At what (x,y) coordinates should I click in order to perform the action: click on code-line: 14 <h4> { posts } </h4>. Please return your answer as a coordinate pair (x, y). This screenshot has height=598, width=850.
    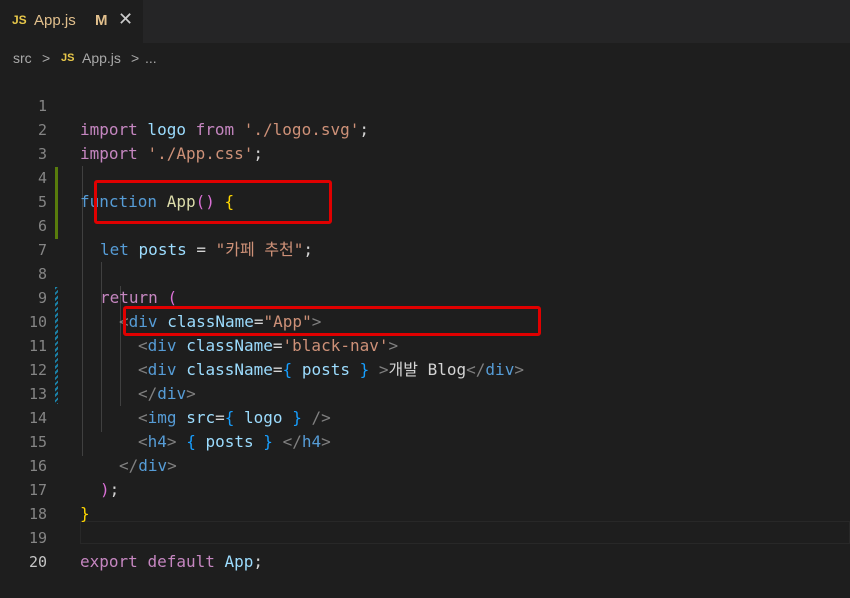
    Looking at the image, I should click on (425, 416).